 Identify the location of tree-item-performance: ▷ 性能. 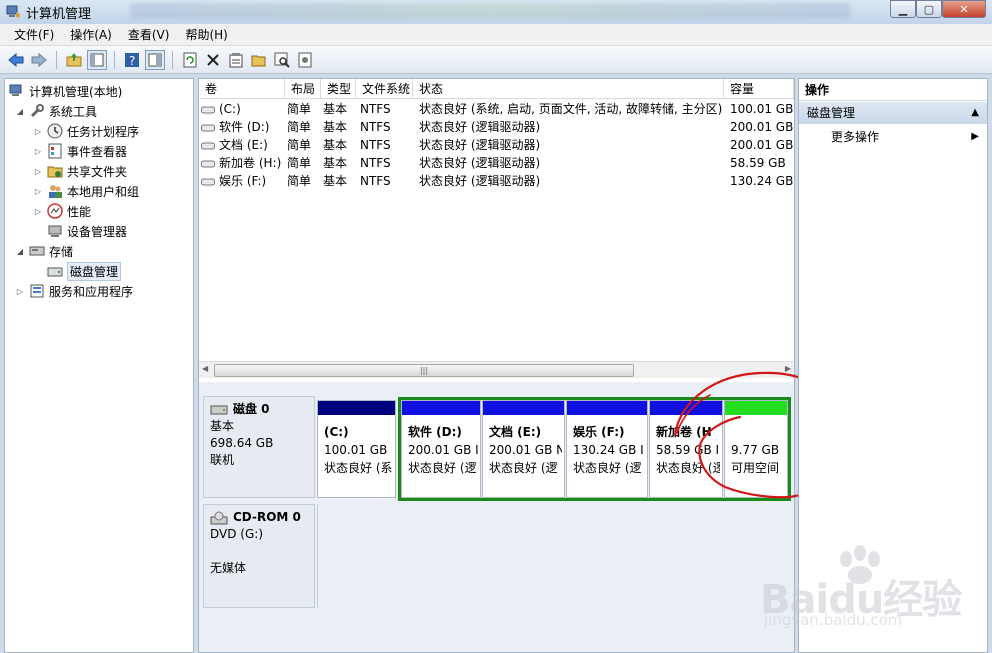
(62, 211).